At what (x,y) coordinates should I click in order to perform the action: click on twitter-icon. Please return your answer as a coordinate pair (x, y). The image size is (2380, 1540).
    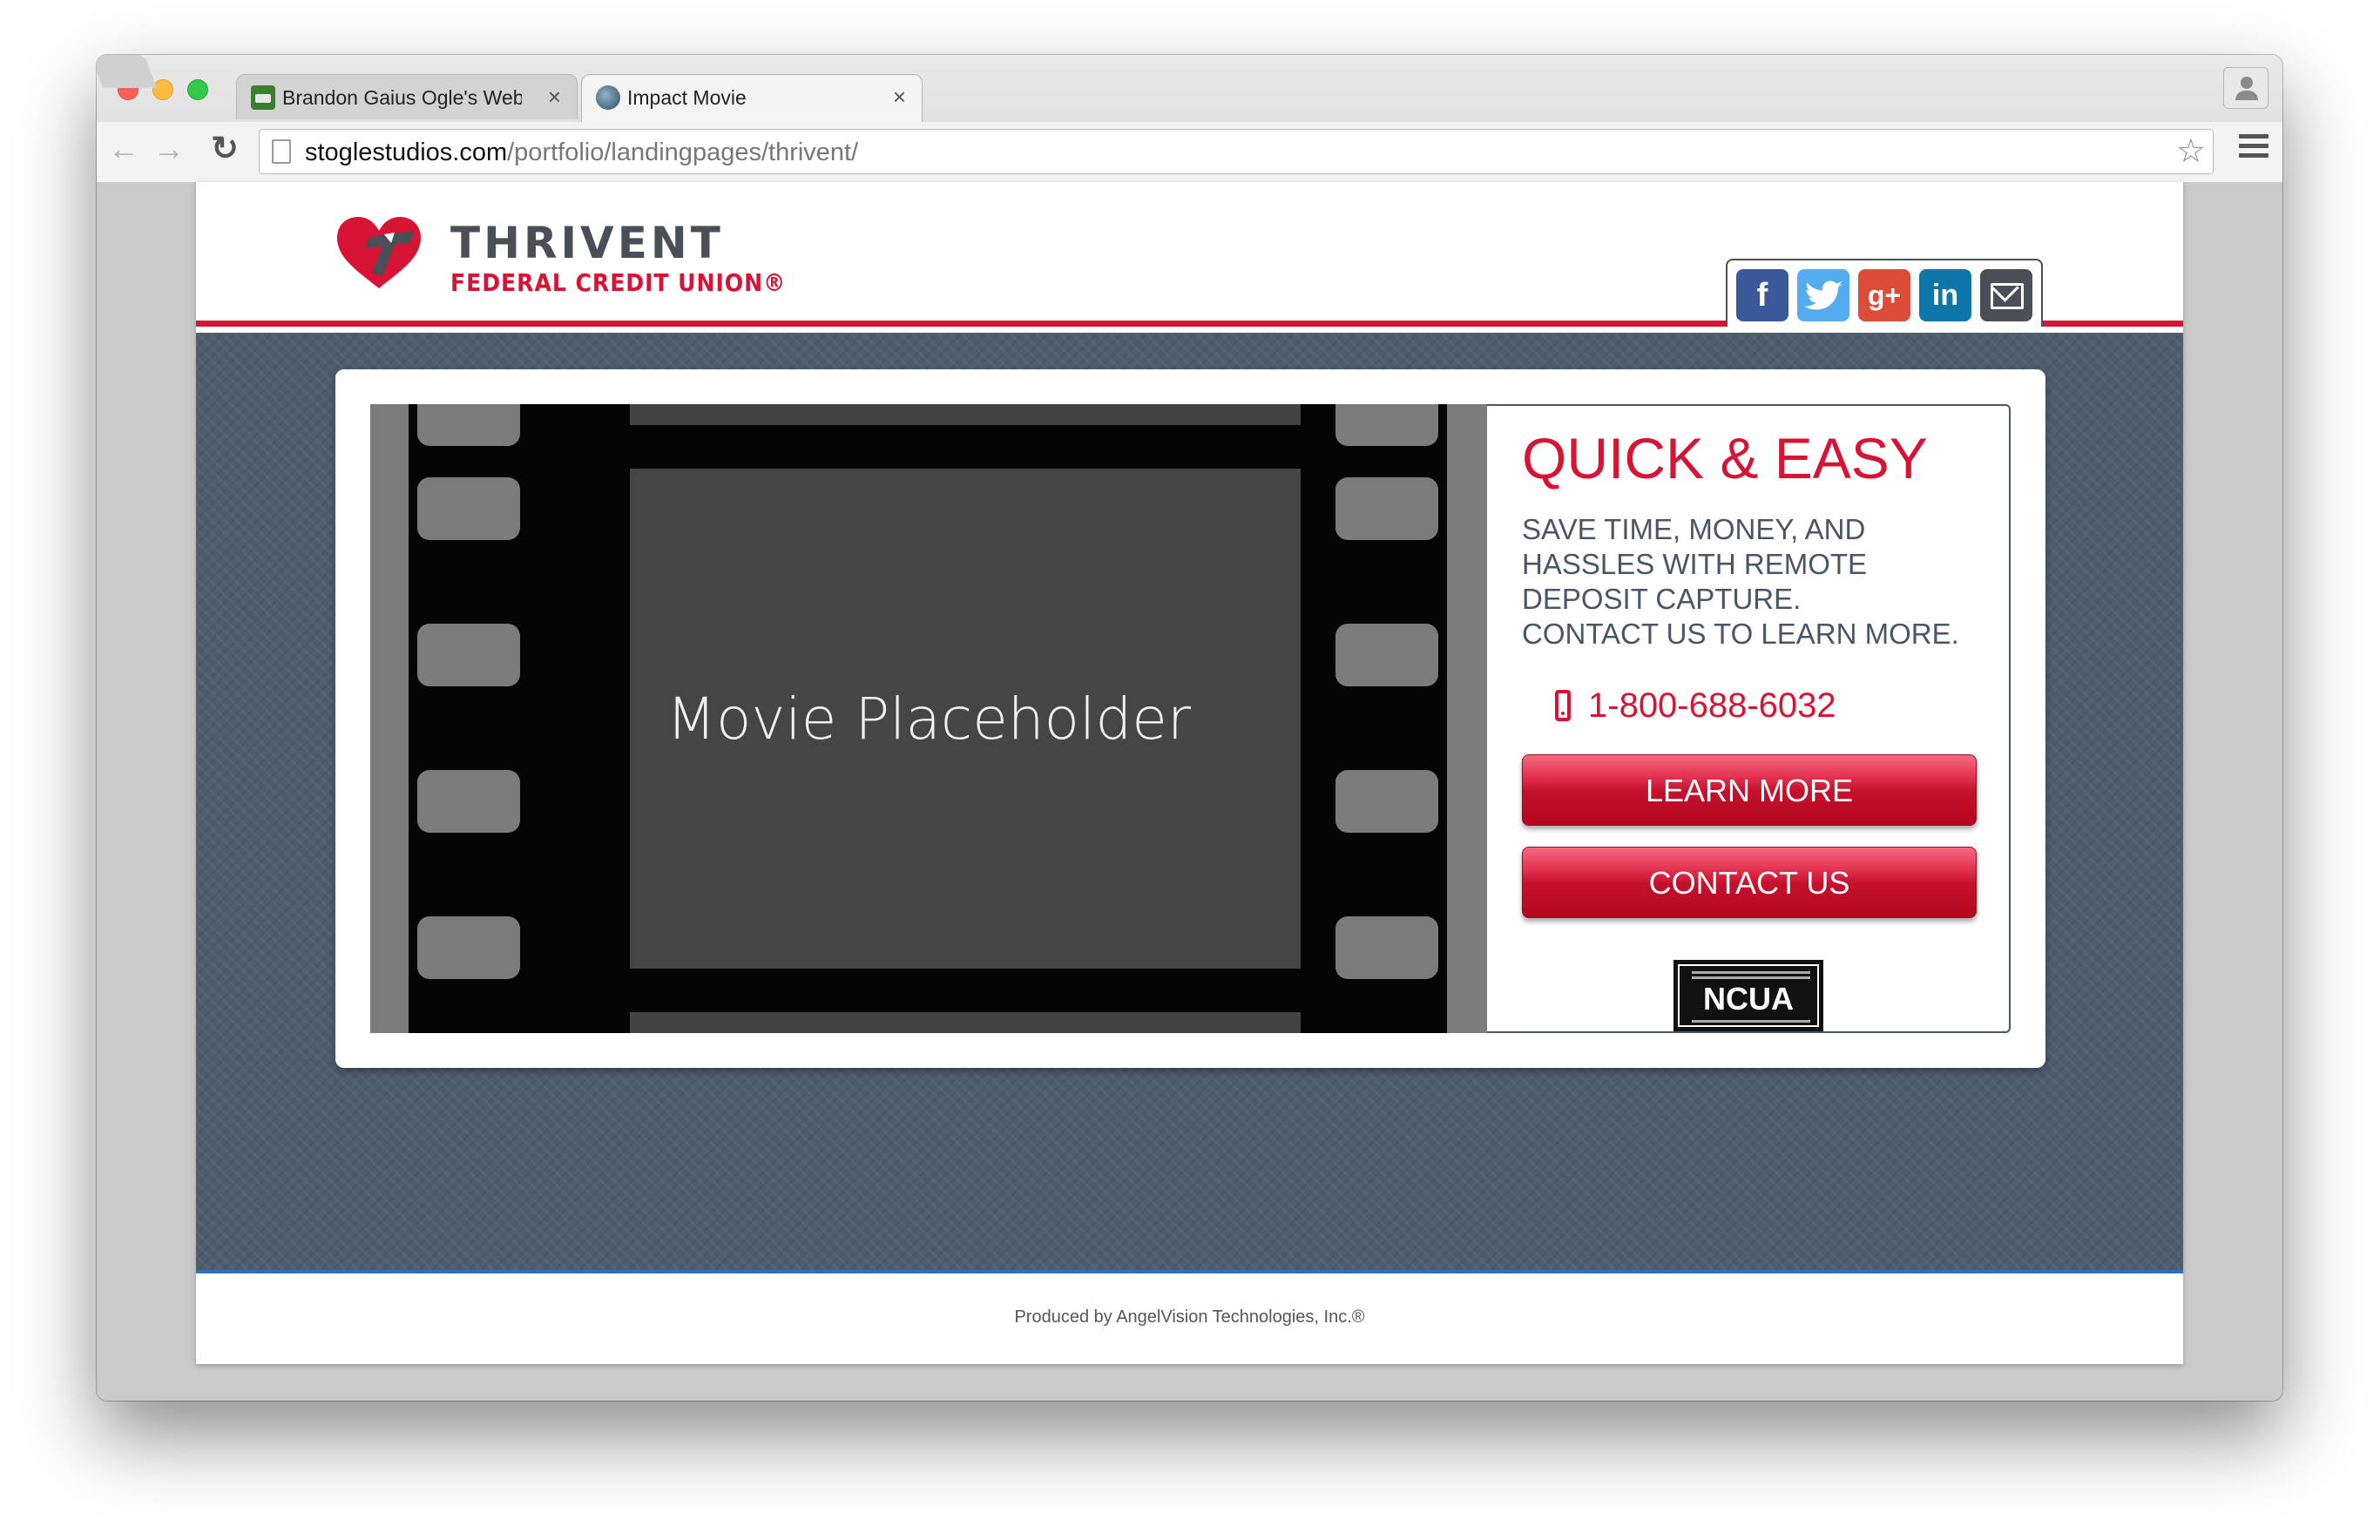
    Looking at the image, I should click on (1823, 295).